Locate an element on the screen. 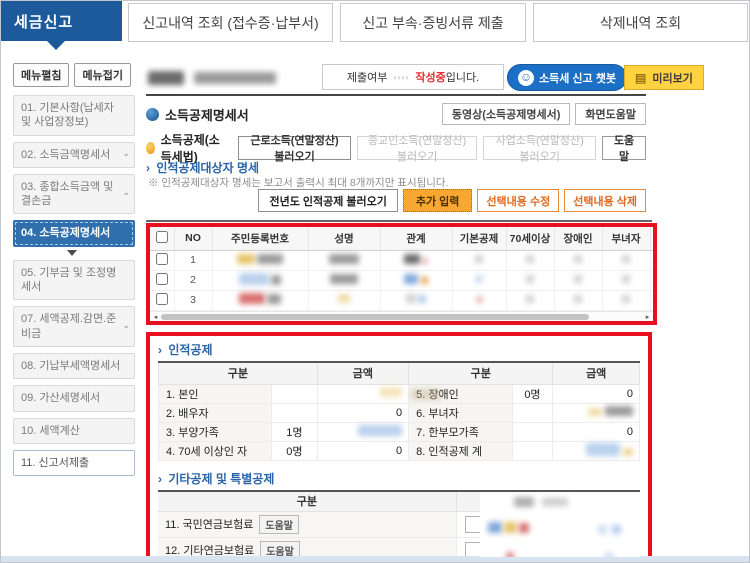 The height and width of the screenshot is (563, 750). scroll-right-icon: ▸ is located at coordinates (647, 317).